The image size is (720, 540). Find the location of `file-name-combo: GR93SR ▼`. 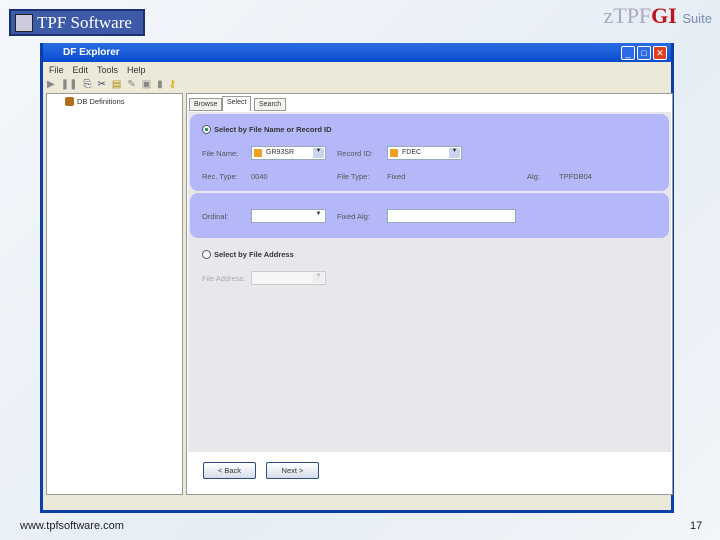

file-name-combo: GR93SR ▼ is located at coordinates (288, 153).